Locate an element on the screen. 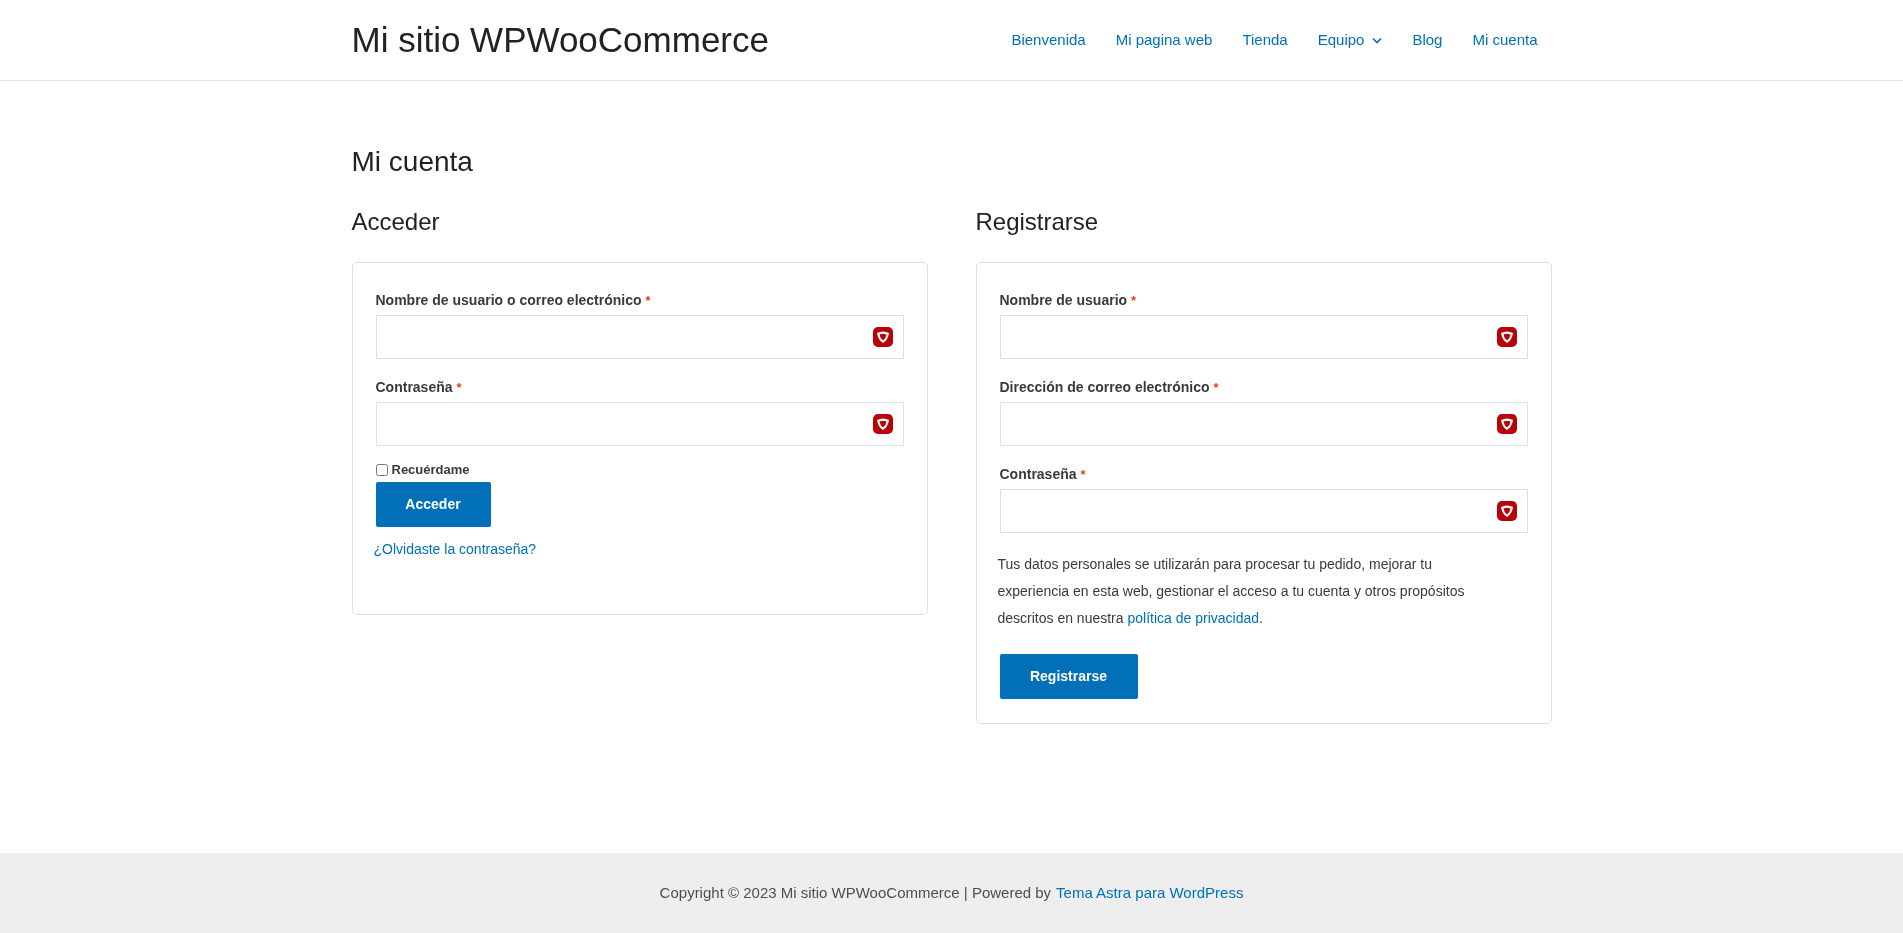 This screenshot has width=1903, height=933. field-label: Nombre de usuario o correo electrónico is located at coordinates (508, 300).